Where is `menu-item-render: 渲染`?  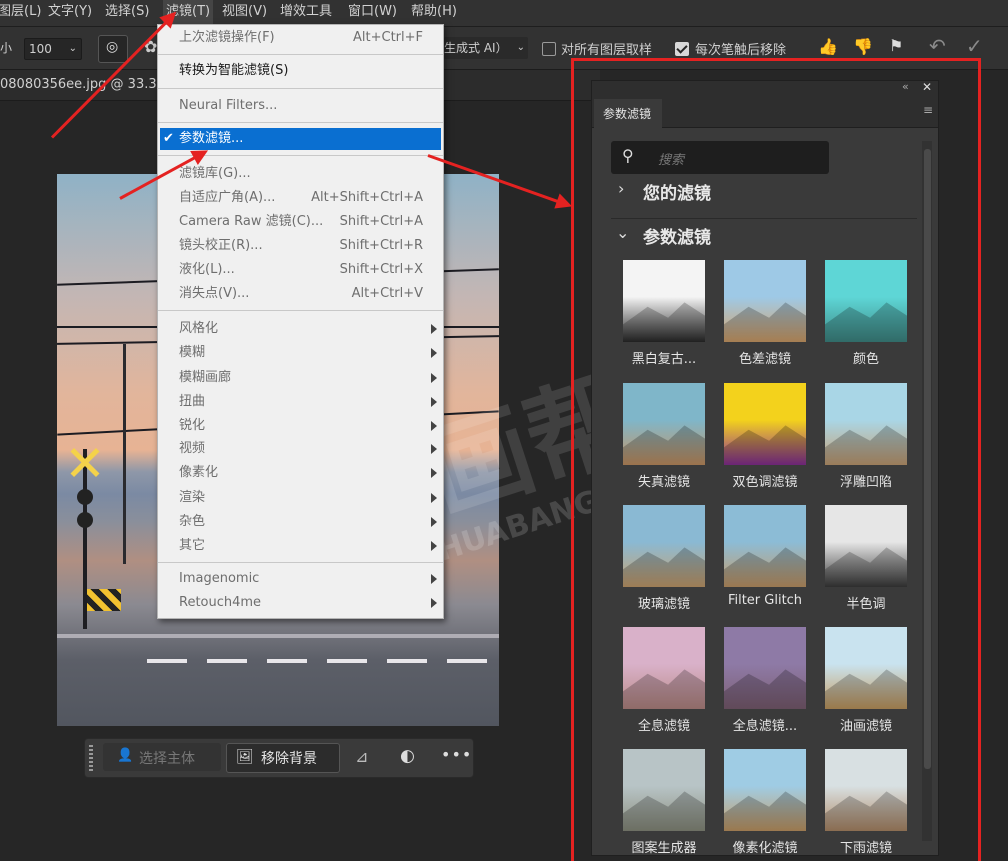 menu-item-render: 渲染 is located at coordinates (300, 498).